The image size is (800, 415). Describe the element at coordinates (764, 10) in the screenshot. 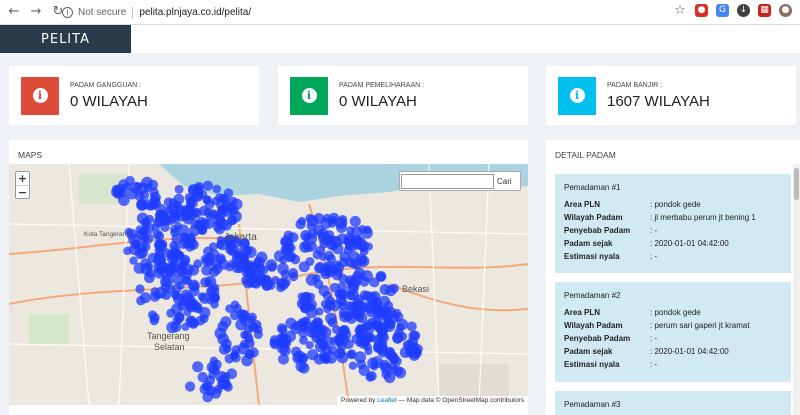

I see `grid-extension-icon: ▦` at that location.